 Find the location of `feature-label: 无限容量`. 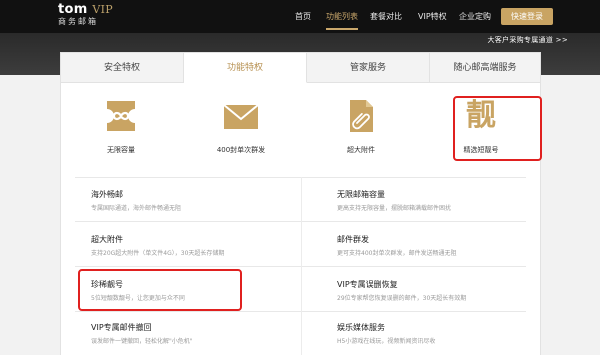

feature-label: 无限容量 is located at coordinates (121, 150).